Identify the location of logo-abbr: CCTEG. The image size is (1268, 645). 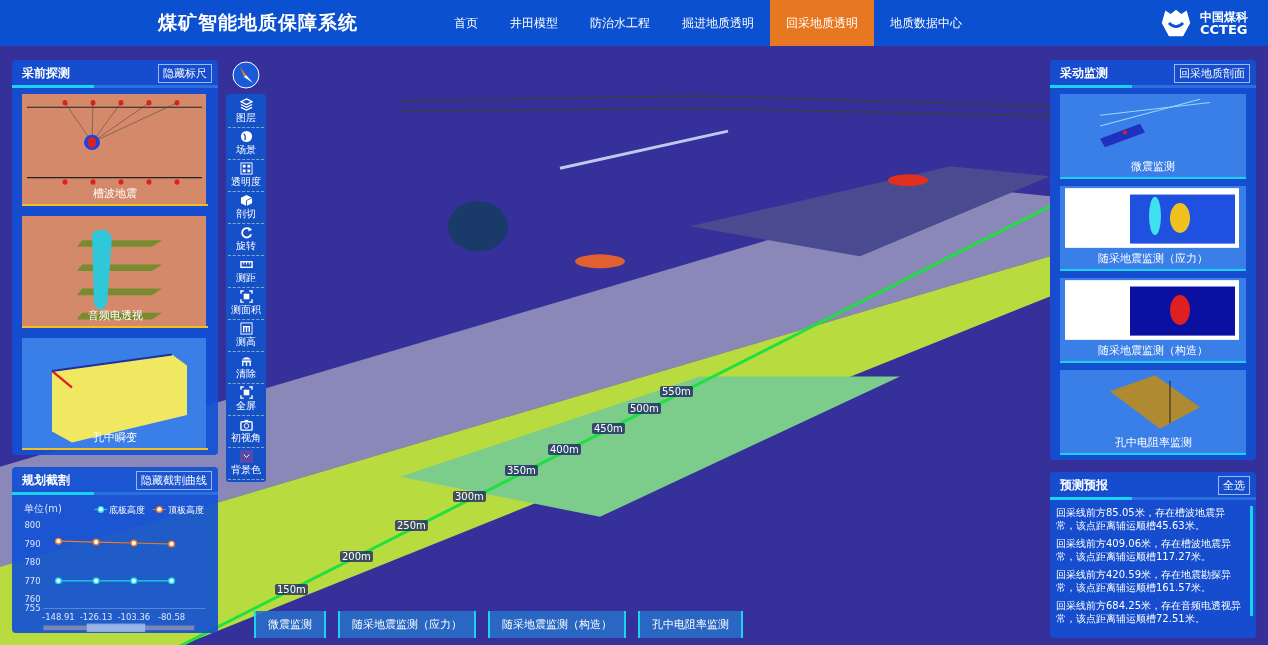
(1224, 29).